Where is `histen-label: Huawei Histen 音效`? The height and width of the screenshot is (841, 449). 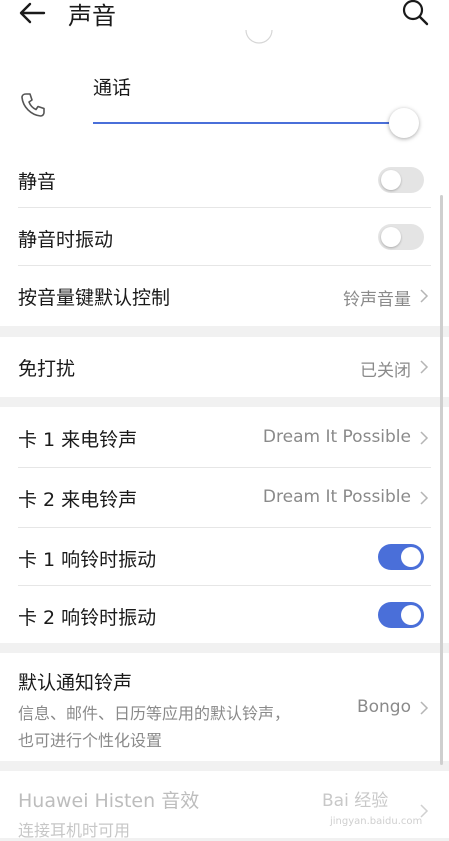
histen-label: Huawei Histen 音效 is located at coordinates (109, 801).